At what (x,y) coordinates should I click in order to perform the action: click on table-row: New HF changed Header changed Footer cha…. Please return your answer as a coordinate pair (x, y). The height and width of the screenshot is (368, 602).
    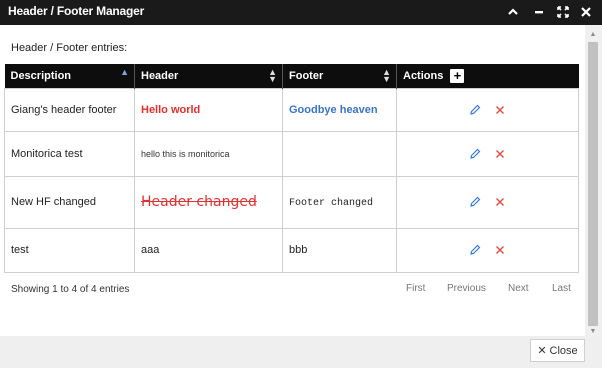
    Looking at the image, I should click on (291, 202).